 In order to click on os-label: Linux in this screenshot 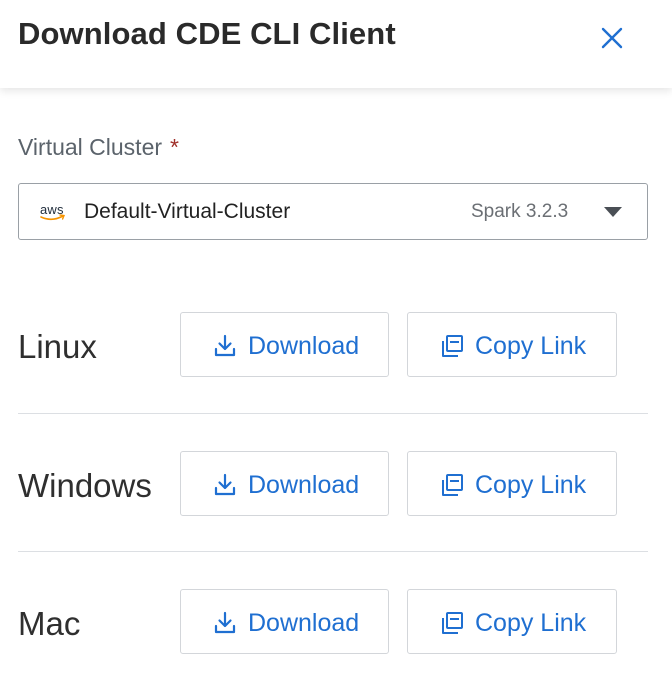, I will do `click(57, 346)`.